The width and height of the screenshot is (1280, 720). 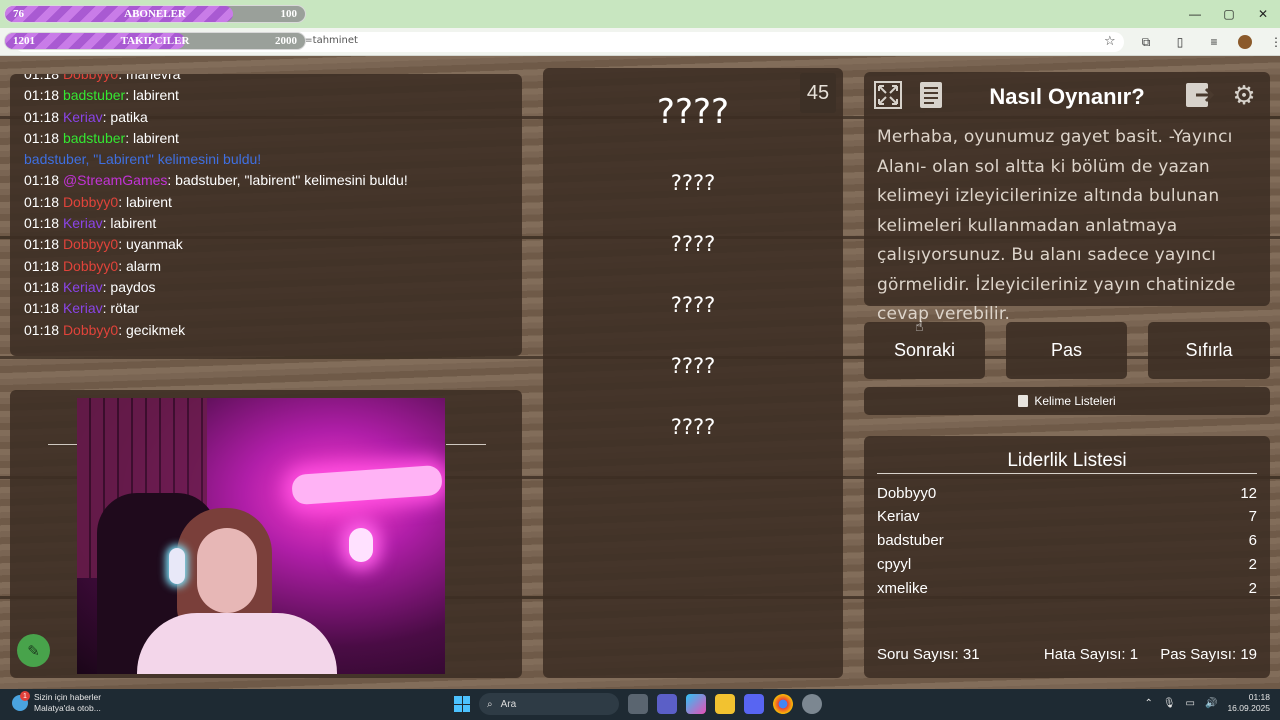 What do you see at coordinates (152, 329) in the screenshot?
I see `chat-text: : gecikmek` at bounding box center [152, 329].